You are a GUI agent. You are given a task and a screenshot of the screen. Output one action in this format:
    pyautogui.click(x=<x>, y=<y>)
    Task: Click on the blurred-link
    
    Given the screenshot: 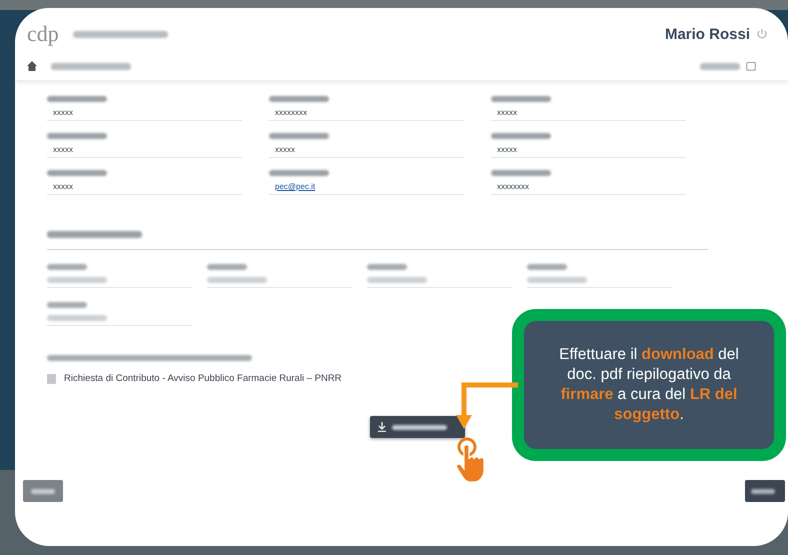 What is the action you would take?
    pyautogui.click(x=720, y=66)
    